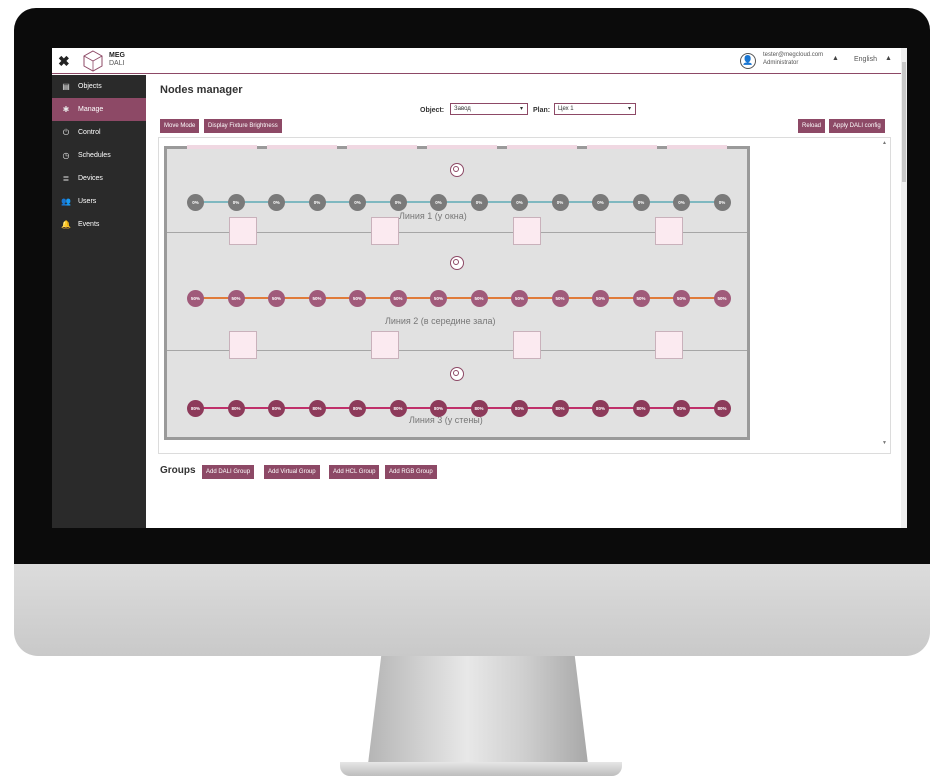  Describe the element at coordinates (812, 126) in the screenshot. I see `reload-button: Reload` at that location.